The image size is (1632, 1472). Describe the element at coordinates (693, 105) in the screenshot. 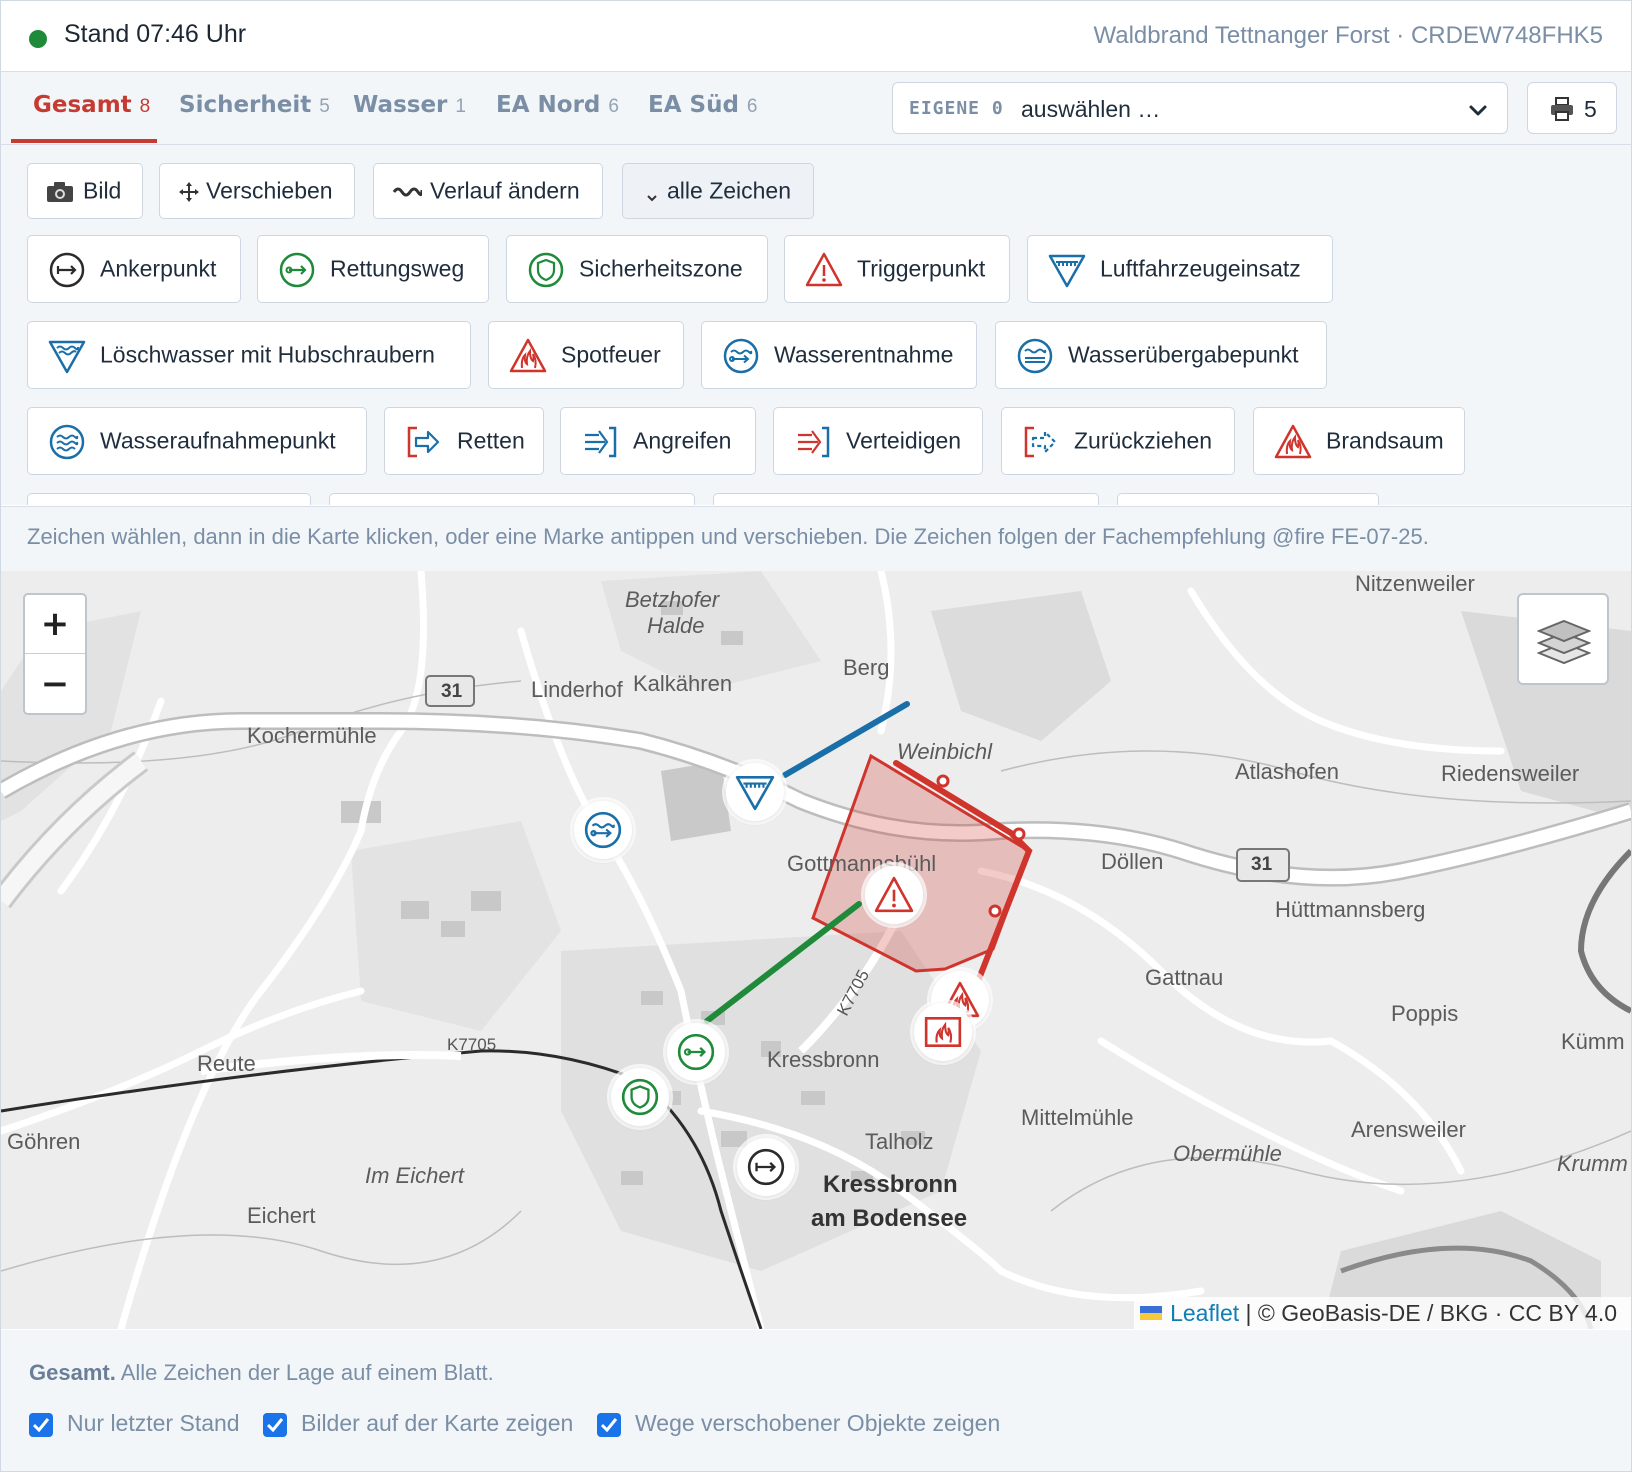

I see `tab-label: EA Süd` at that location.